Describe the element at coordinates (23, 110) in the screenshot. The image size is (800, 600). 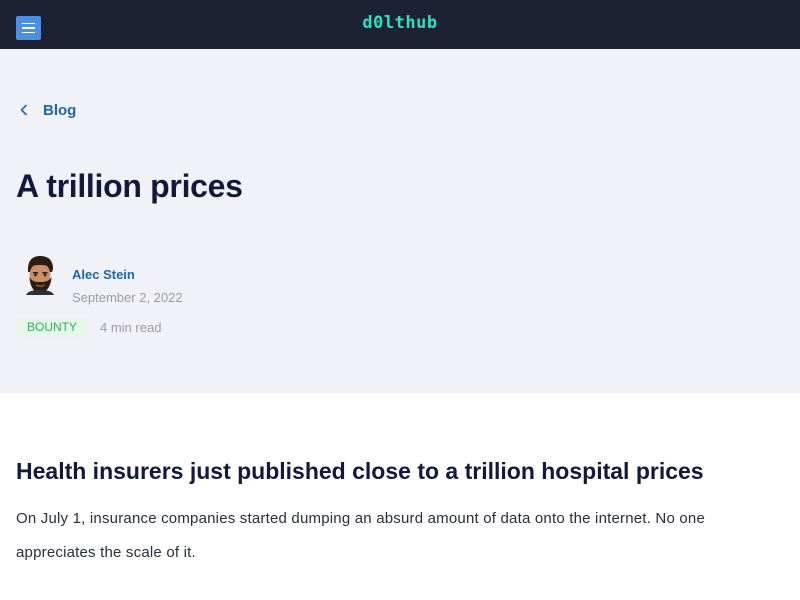
I see `chevron-left-icon` at that location.